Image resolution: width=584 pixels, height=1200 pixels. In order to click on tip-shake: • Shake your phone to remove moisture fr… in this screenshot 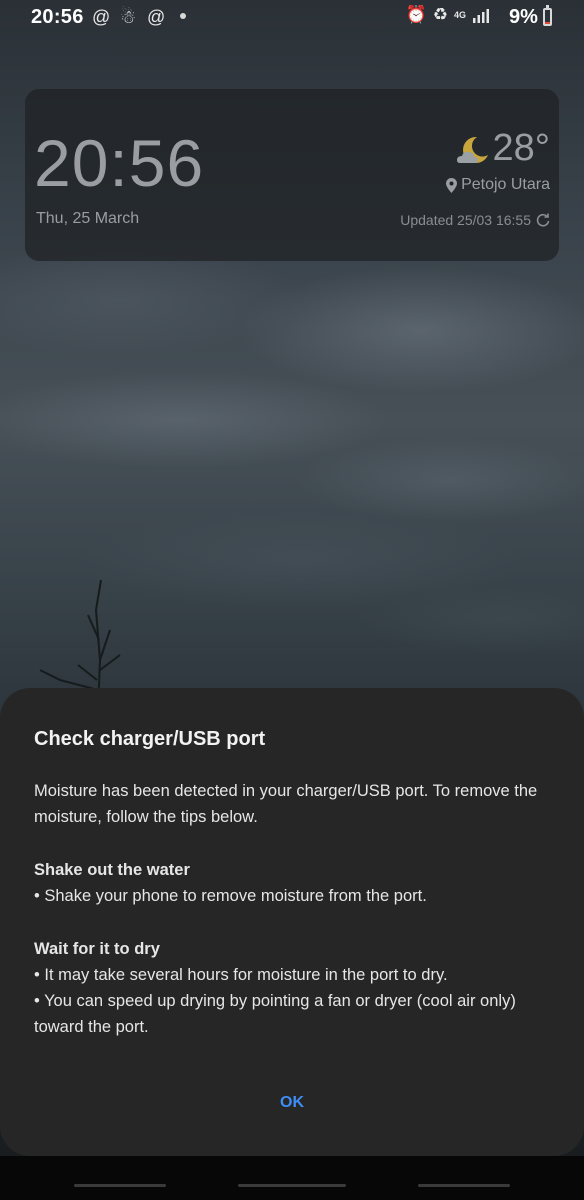, I will do `click(230, 896)`.